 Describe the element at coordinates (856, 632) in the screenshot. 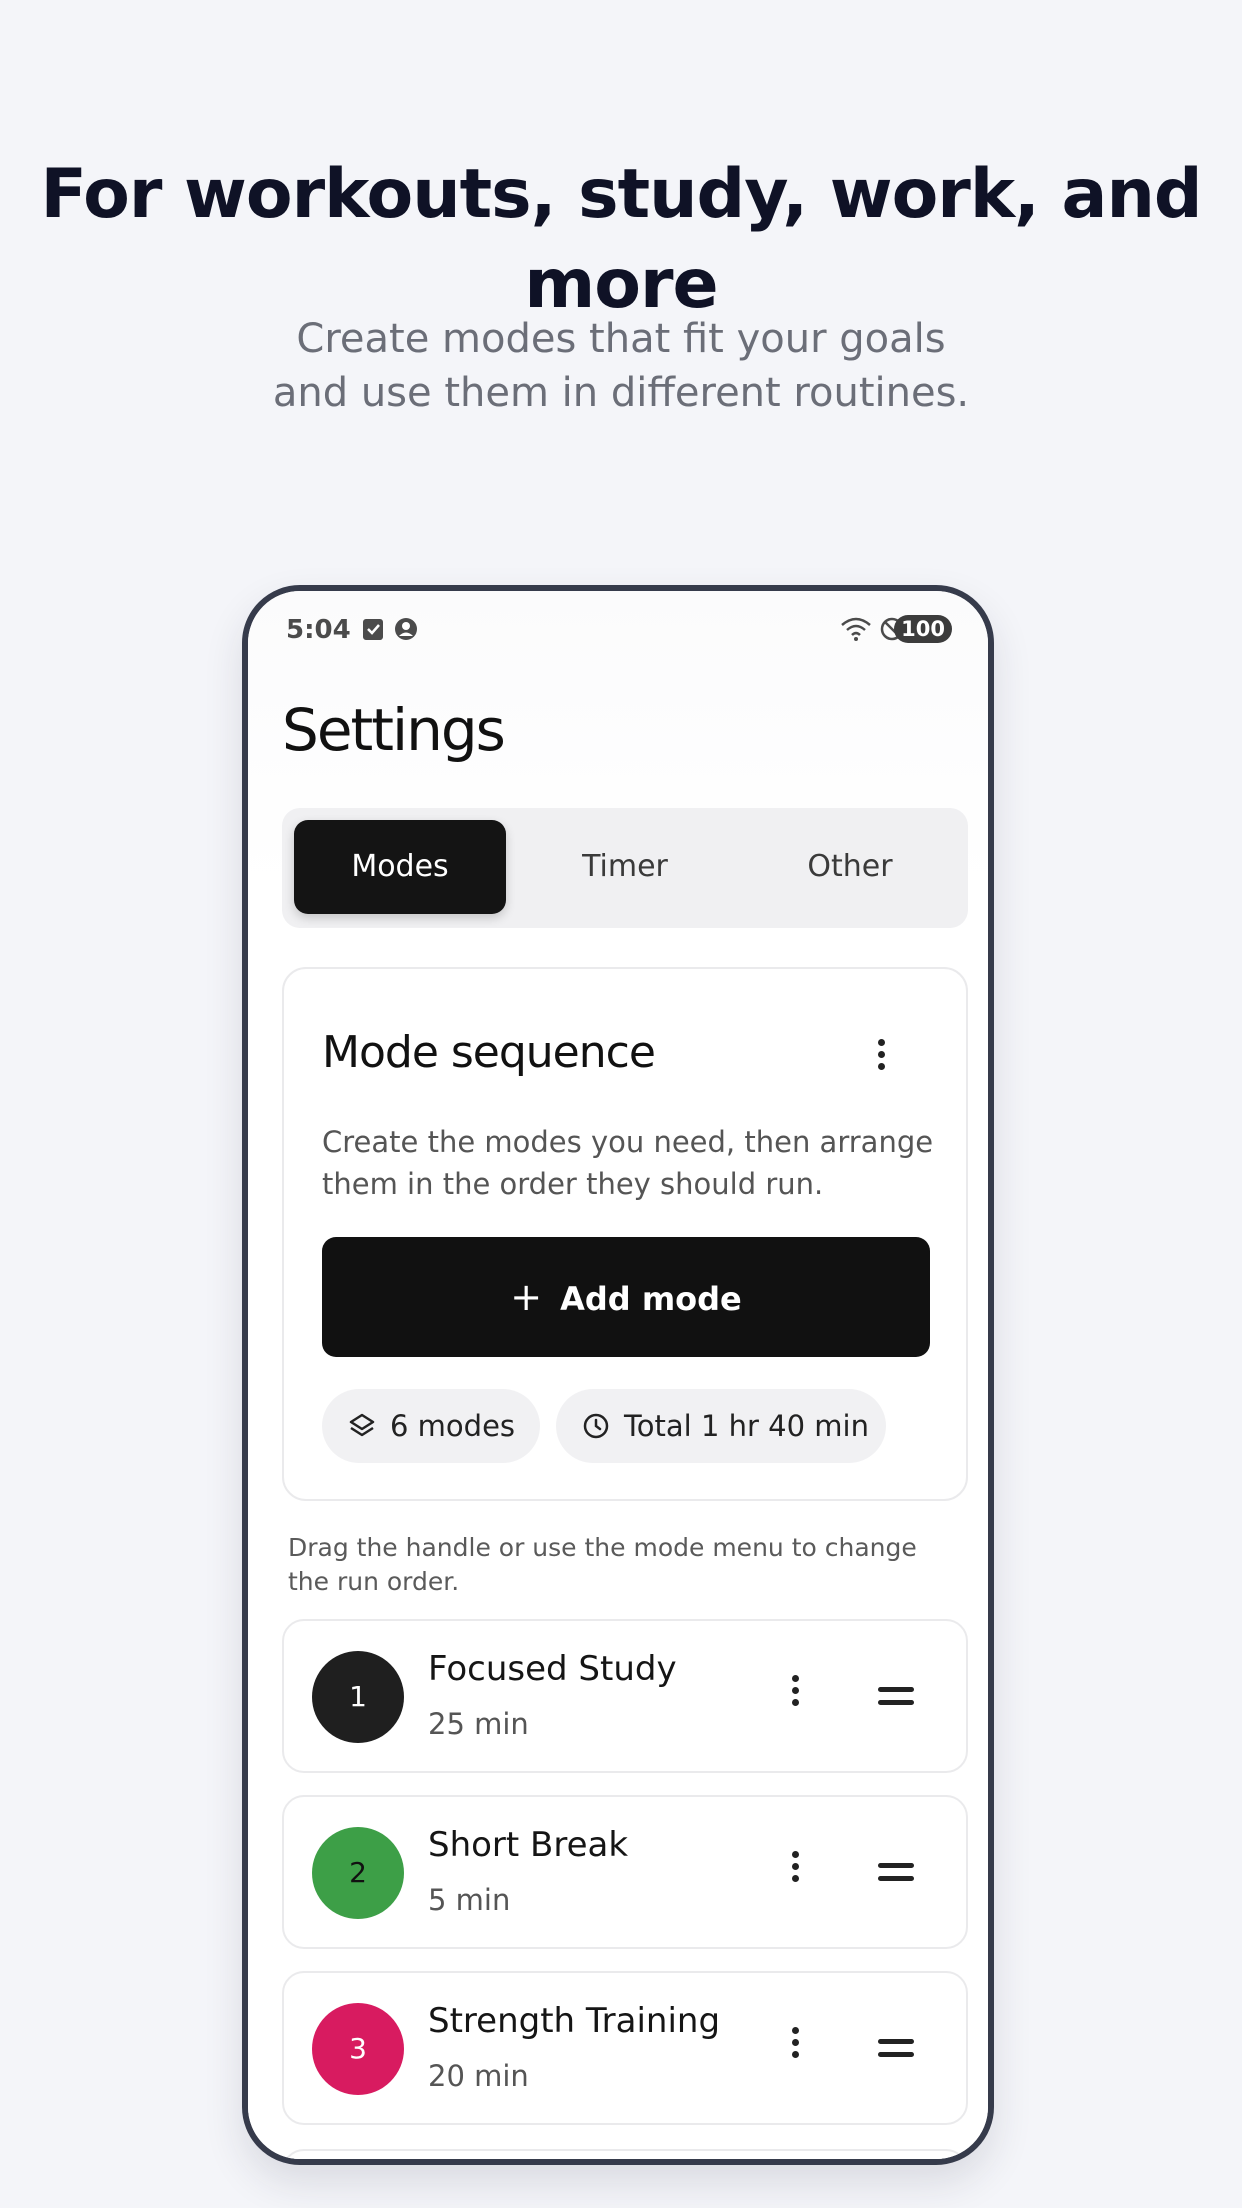

I see `wifi-icon` at that location.